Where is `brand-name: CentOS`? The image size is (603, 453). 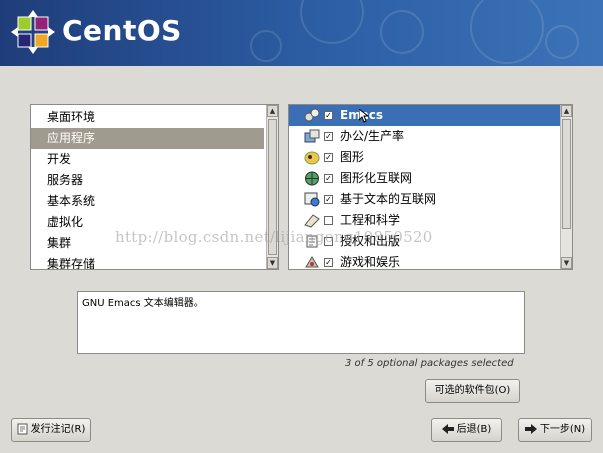
brand-name: CentOS is located at coordinates (122, 30).